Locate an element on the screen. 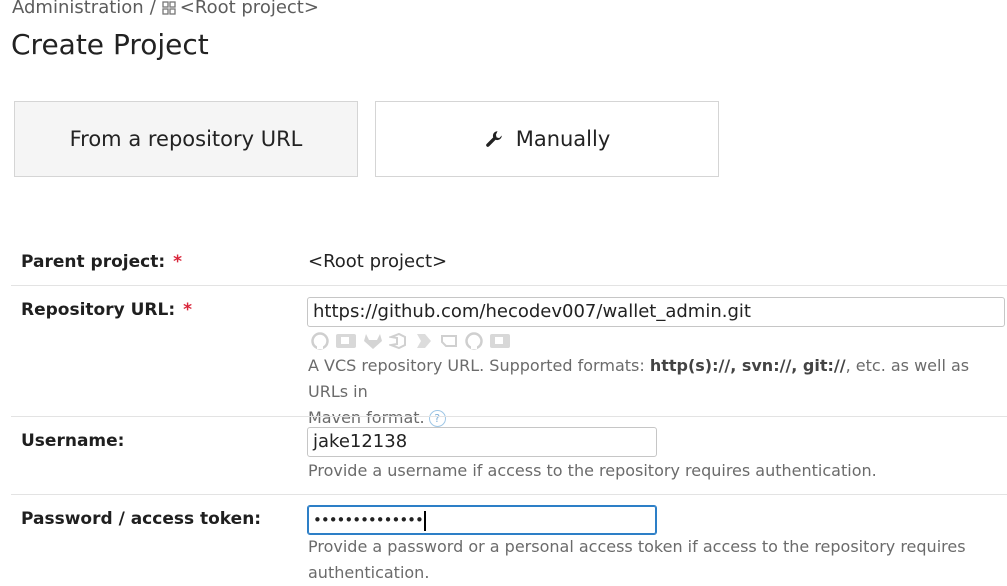 This screenshot has width=1007, height=586. hint-formats: http(s)://, svn://, git:// is located at coordinates (747, 365).